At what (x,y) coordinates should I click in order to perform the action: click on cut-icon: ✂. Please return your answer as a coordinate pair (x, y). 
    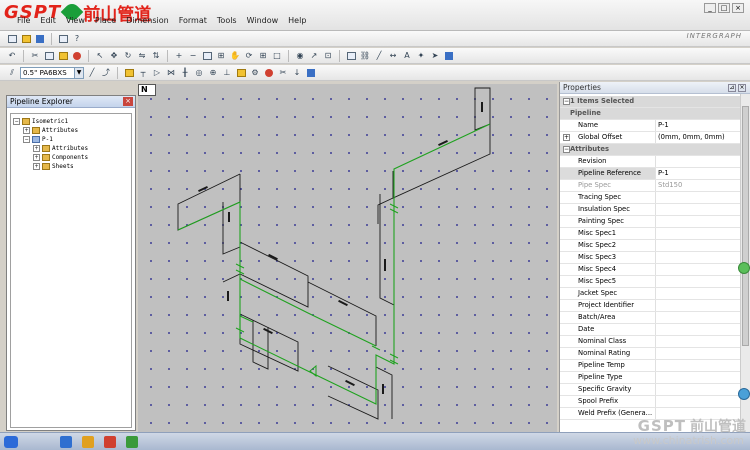
    Looking at the image, I should click on (35, 56).